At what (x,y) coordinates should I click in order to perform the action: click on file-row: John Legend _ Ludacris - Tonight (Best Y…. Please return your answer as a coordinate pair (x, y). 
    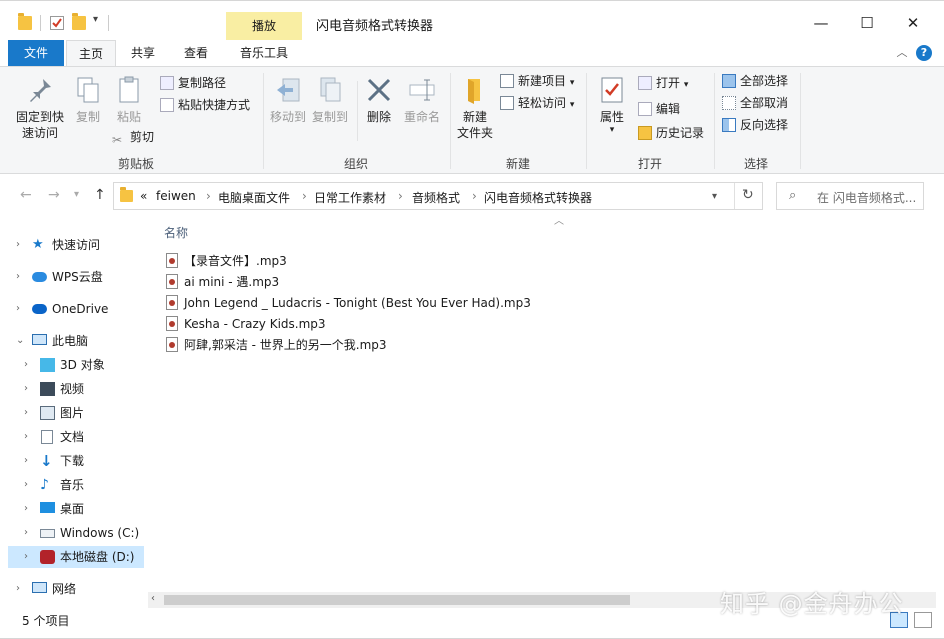
    Looking at the image, I should click on (348, 303).